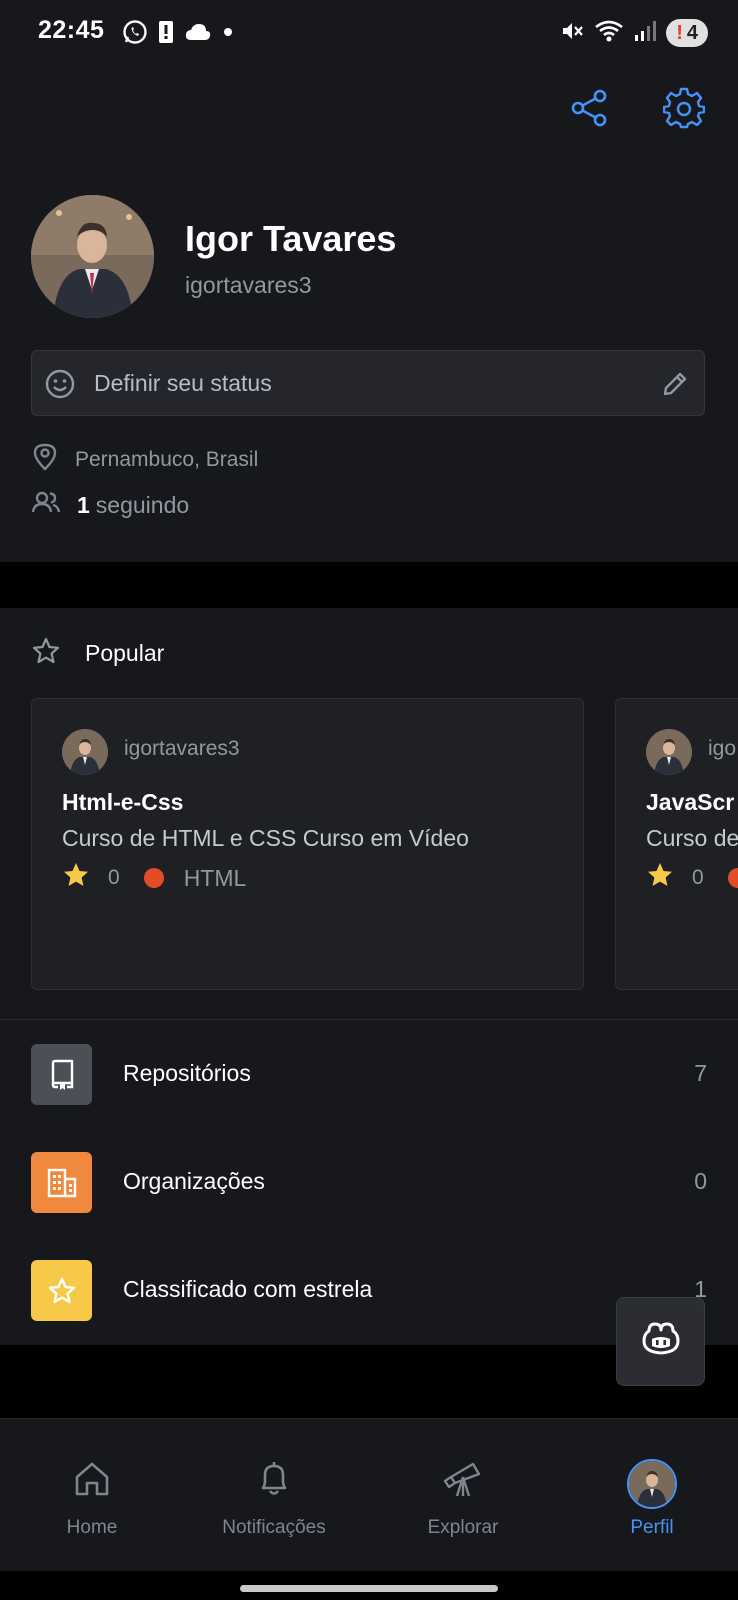  I want to click on telescope-icon, so click(463, 1481).